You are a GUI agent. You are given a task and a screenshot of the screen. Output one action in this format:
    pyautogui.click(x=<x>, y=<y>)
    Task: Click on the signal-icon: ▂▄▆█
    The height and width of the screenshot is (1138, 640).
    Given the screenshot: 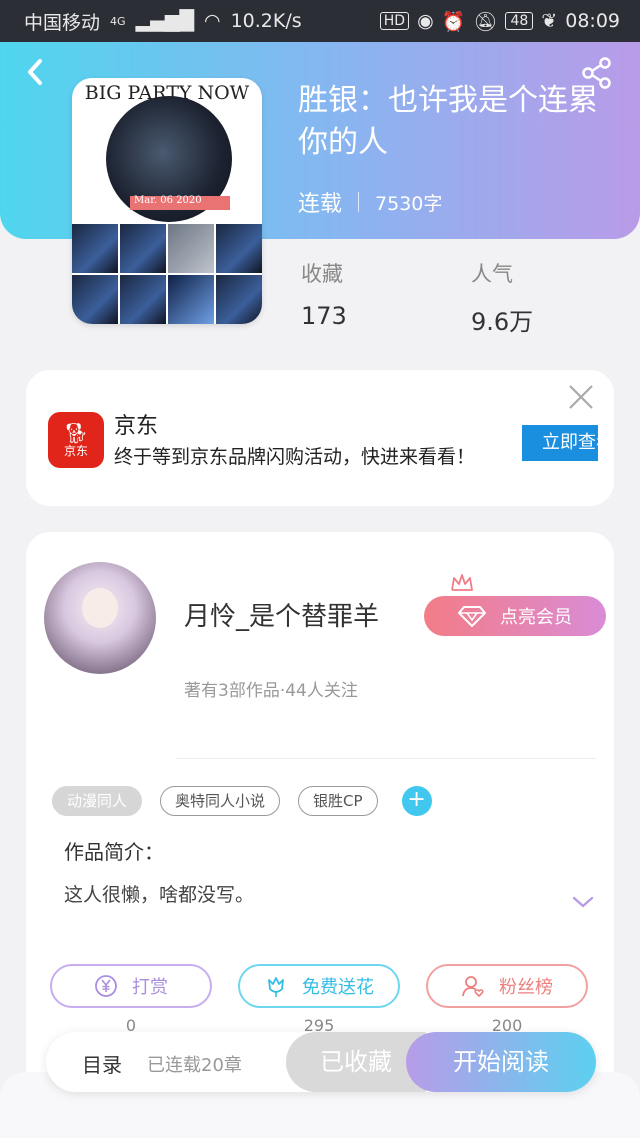 What is the action you would take?
    pyautogui.click(x=164, y=21)
    